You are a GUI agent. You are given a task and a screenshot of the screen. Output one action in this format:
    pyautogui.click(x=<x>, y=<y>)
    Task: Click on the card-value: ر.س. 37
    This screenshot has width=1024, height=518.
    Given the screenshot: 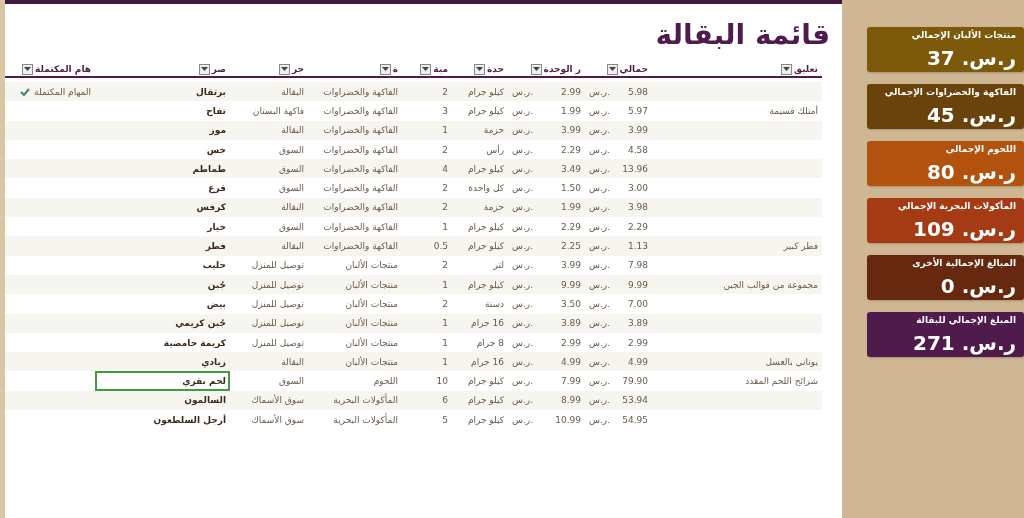 What is the action you would take?
    pyautogui.click(x=970, y=58)
    